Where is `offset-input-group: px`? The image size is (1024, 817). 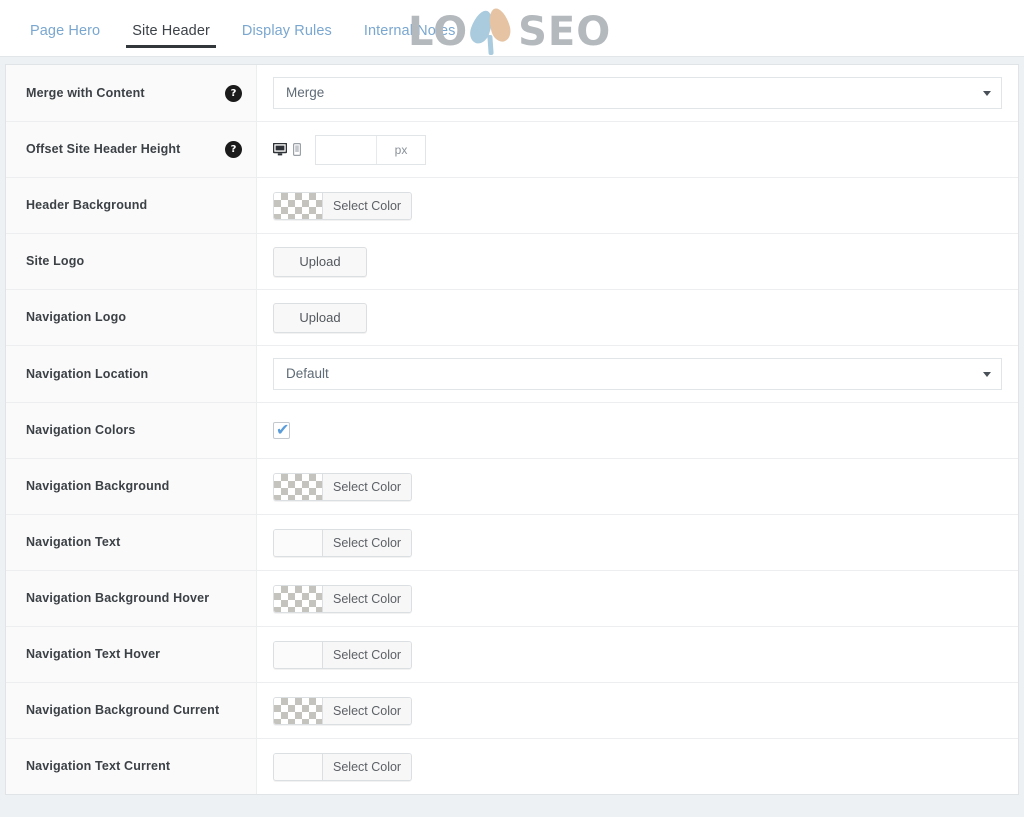 offset-input-group: px is located at coordinates (370, 149).